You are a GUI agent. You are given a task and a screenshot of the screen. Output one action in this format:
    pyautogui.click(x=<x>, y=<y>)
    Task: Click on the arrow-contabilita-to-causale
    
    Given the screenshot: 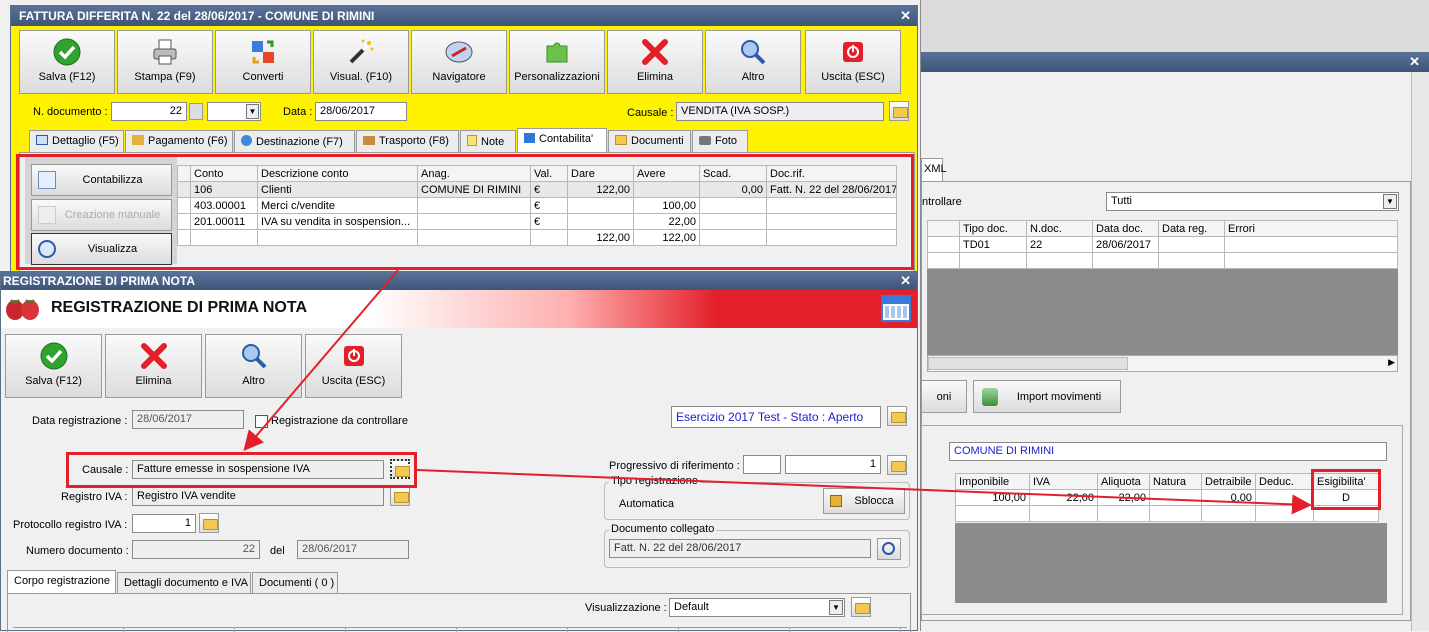 What is the action you would take?
    pyautogui.click(x=321, y=360)
    